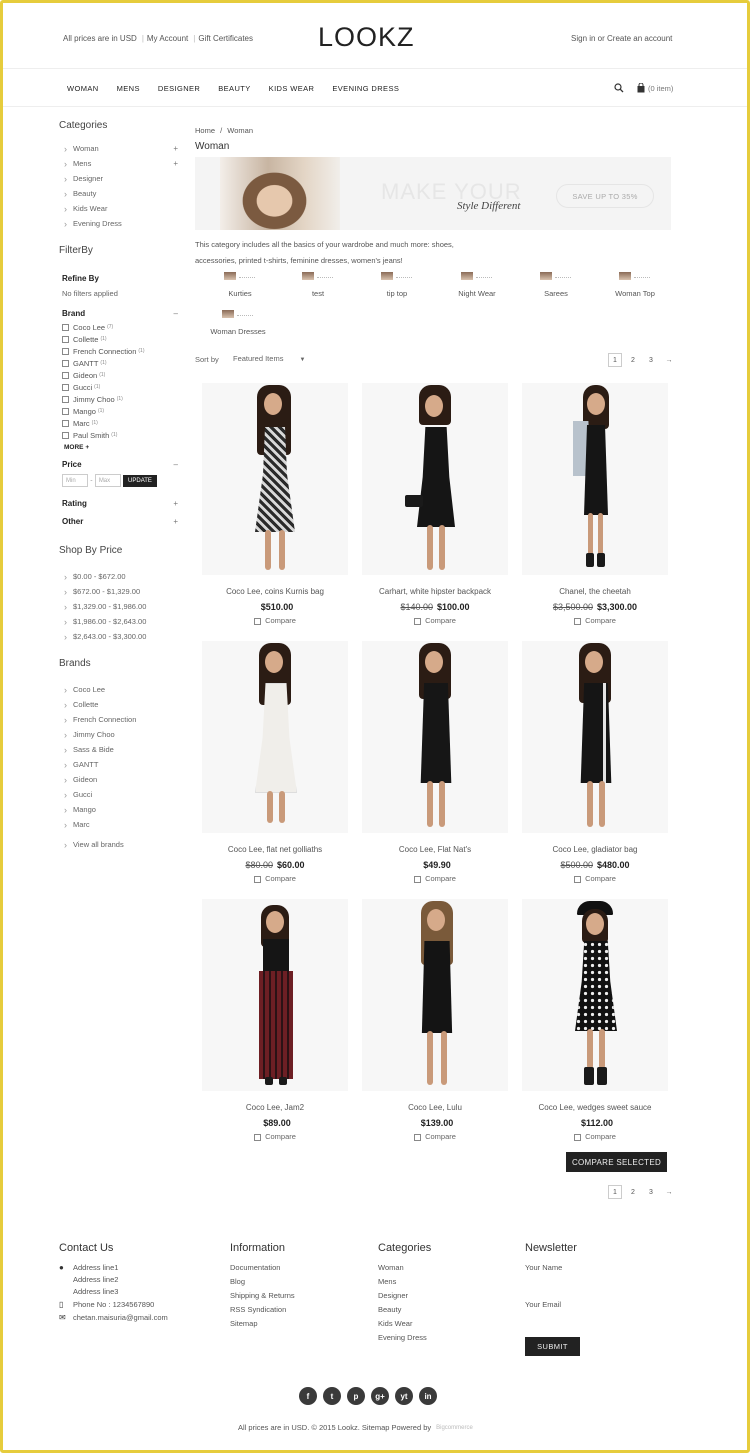 This screenshot has height=1453, width=750. I want to click on brand-filter-option: Gucci (1), so click(121, 387).